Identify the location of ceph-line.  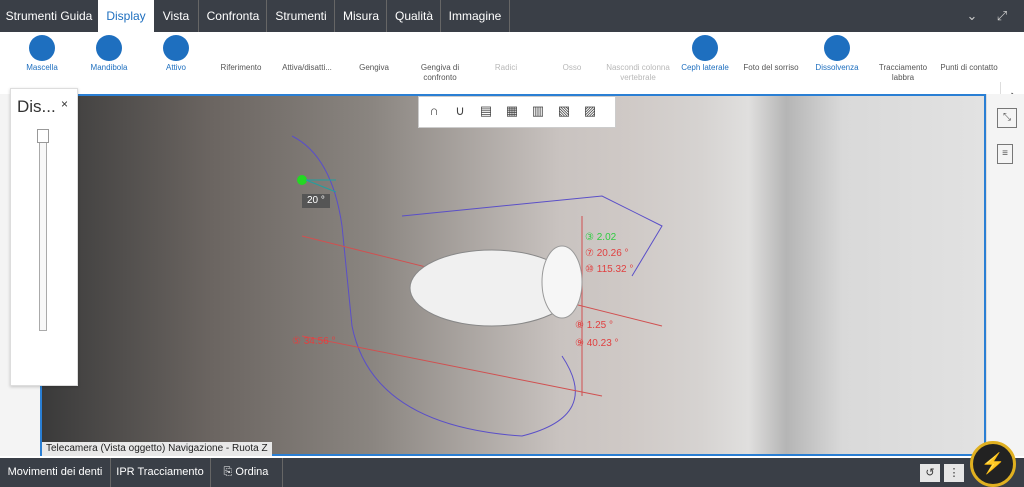
(452, 366).